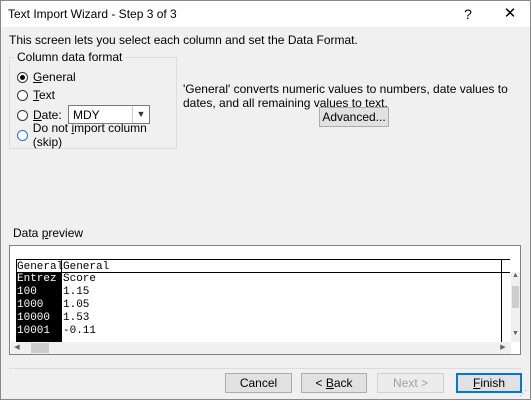 This screenshot has height=400, width=531. What do you see at coordinates (22, 95) in the screenshot?
I see `radio-text-indicator` at bounding box center [22, 95].